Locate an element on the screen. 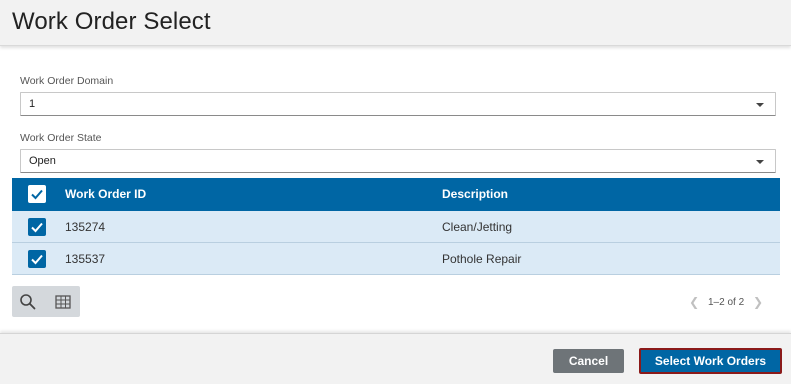 The image size is (791, 384). table-icon is located at coordinates (63, 302).